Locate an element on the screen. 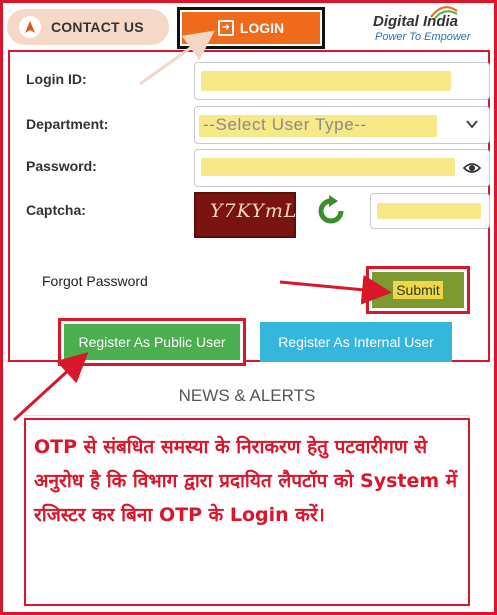 The height and width of the screenshot is (615, 497). password-input is located at coordinates (342, 168).